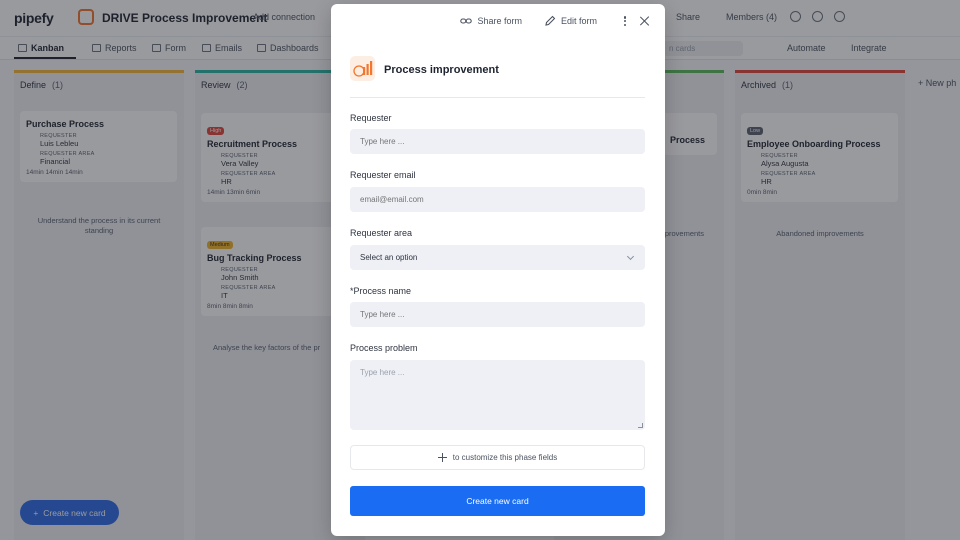 The width and height of the screenshot is (960, 540). What do you see at coordinates (371, 118) in the screenshot?
I see `requester-label: Requester` at bounding box center [371, 118].